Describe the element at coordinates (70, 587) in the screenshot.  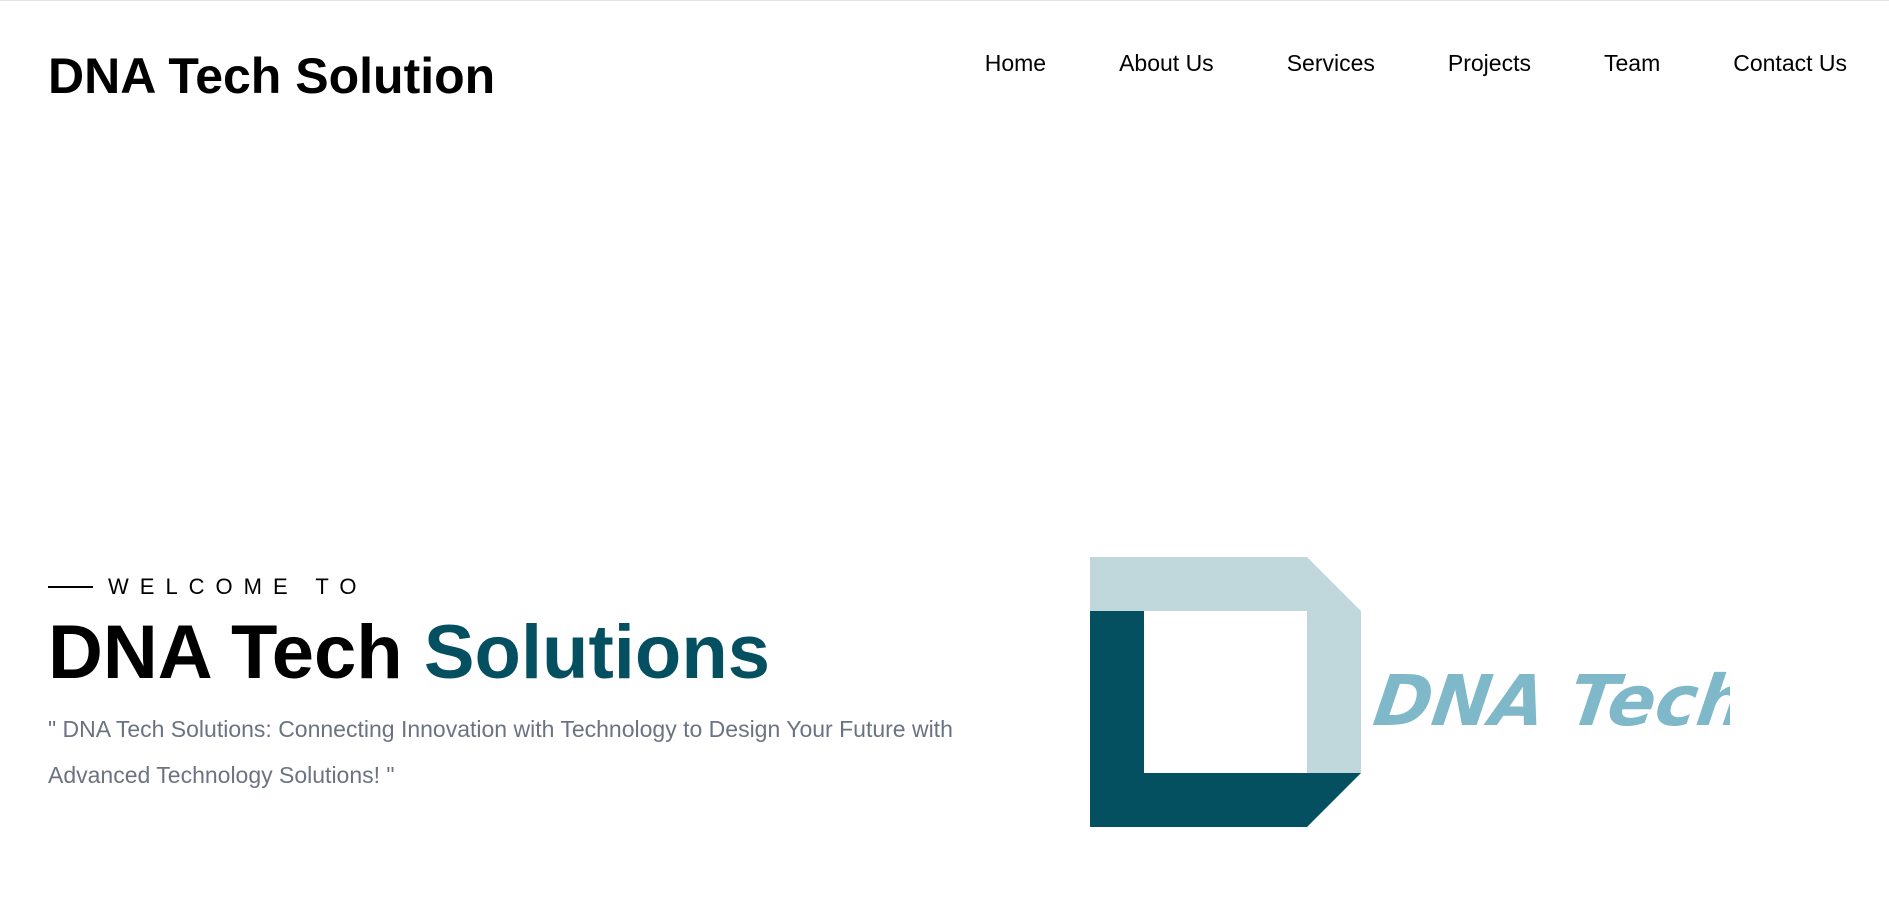
I see `eyebrow-line` at that location.